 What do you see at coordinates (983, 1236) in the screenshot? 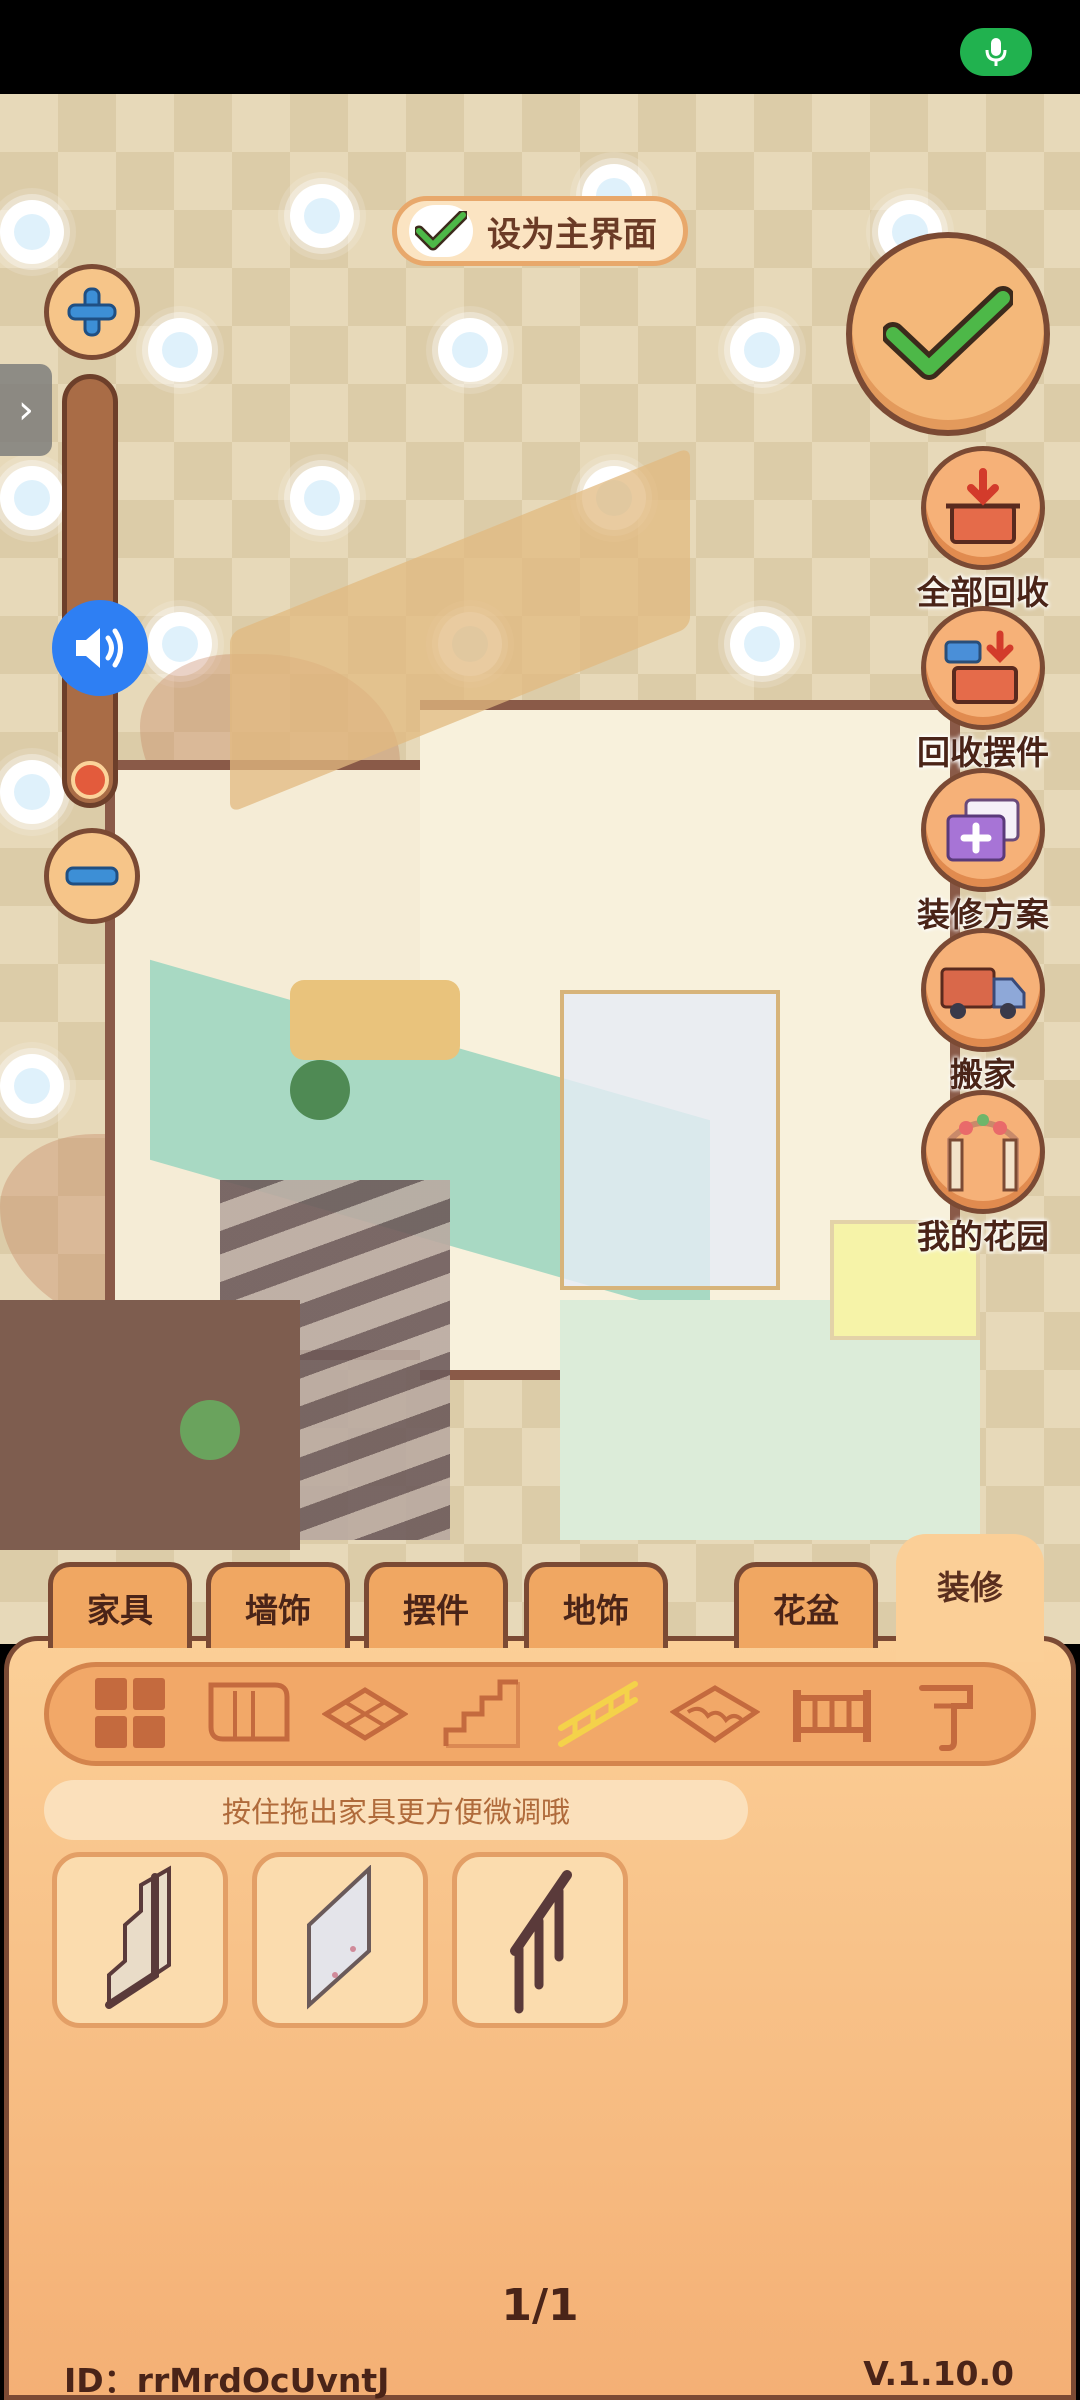
I see `my-garden-label: 我的花园` at bounding box center [983, 1236].